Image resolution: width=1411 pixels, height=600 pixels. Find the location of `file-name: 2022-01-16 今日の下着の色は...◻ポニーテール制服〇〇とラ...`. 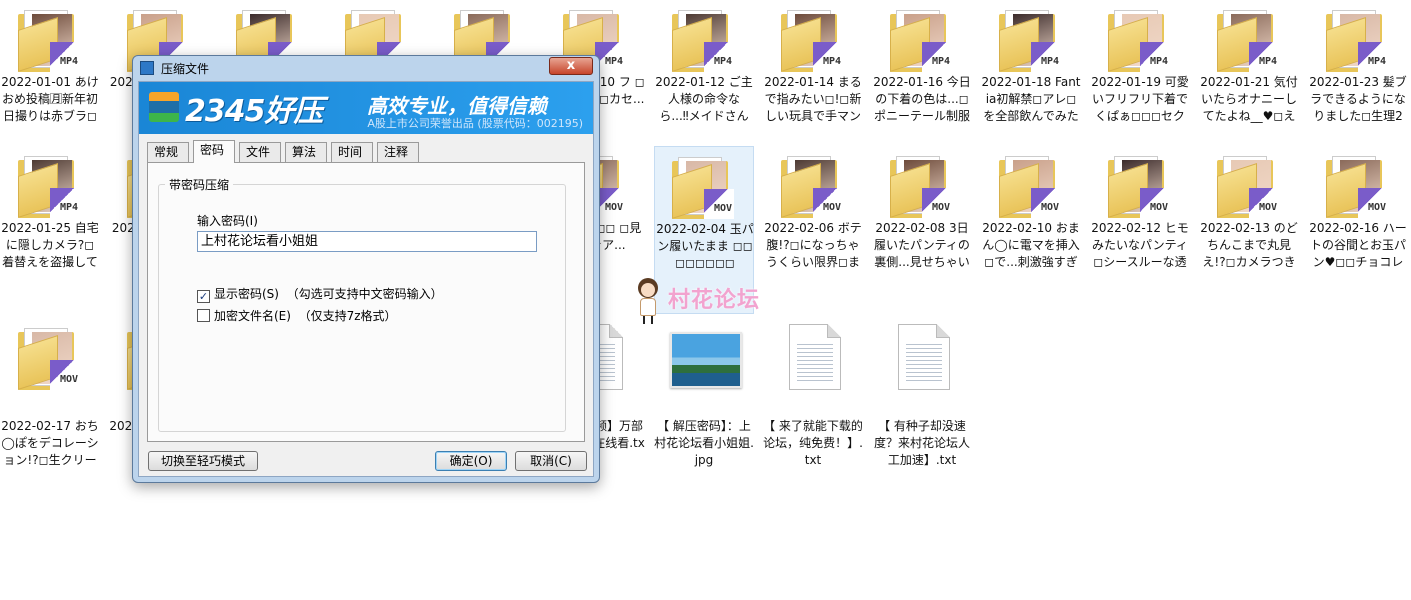

file-name: 2022-01-16 今日の下着の色は...◻ポニーテール制服〇〇とラ... is located at coordinates (922, 99).